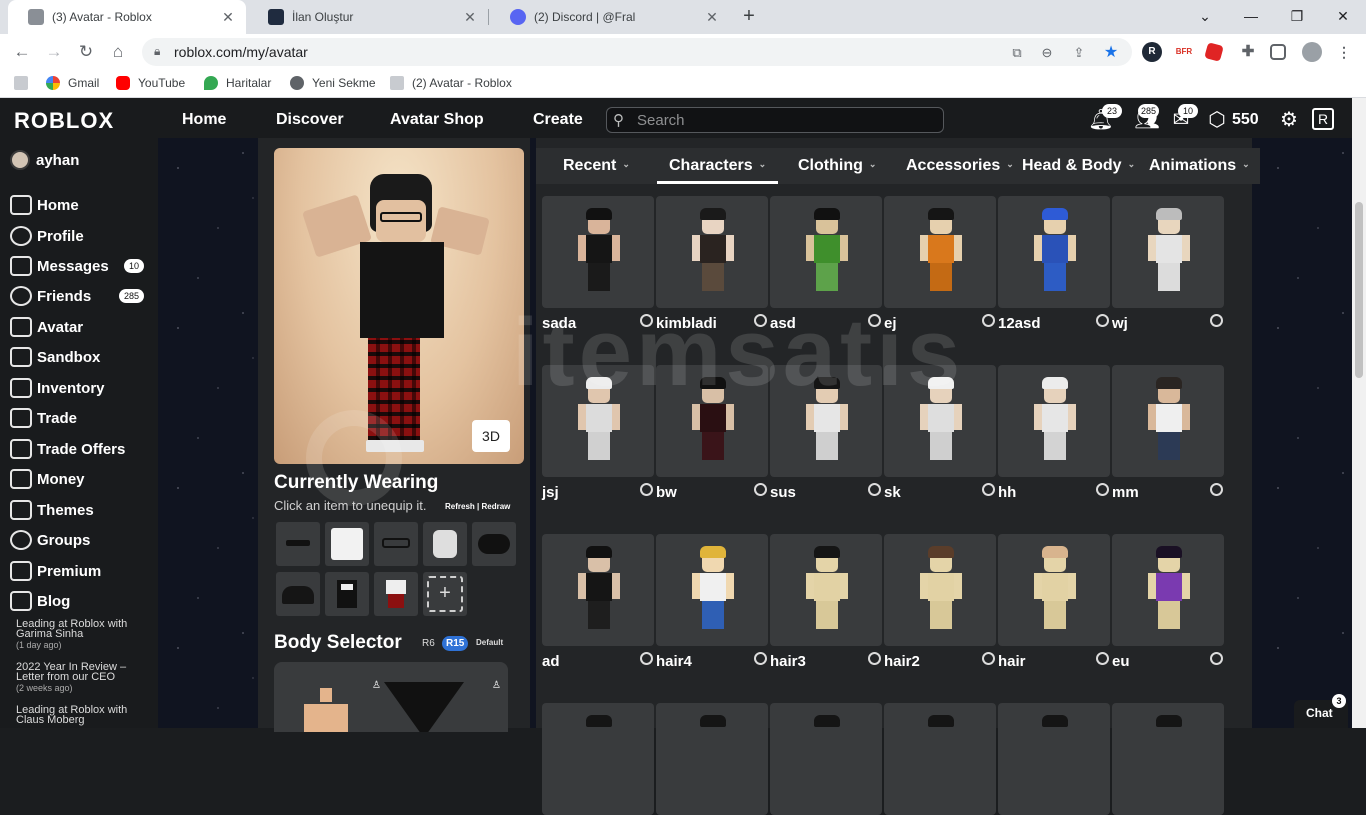 Image resolution: width=1366 pixels, height=815 pixels. Describe the element at coordinates (1017, 53) in the screenshot. I see `translate-icon: ⧉` at that location.